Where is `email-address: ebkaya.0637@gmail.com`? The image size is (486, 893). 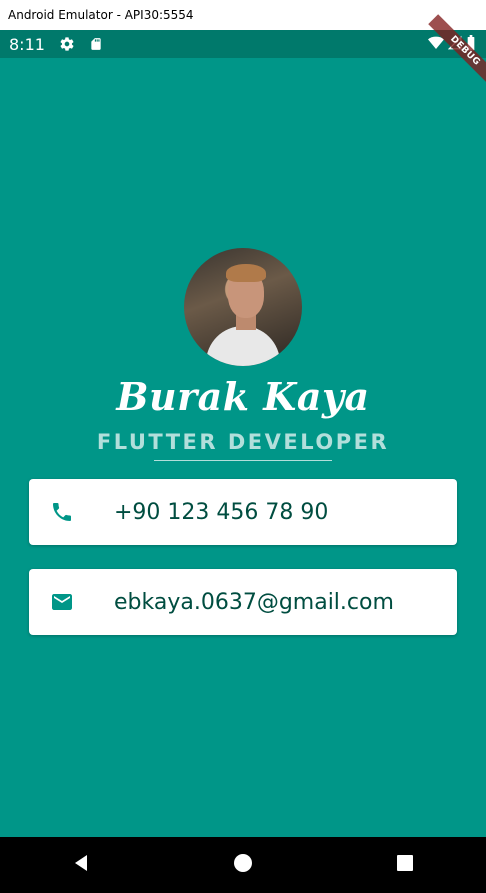
email-address: ebkaya.0637@gmail.com is located at coordinates (254, 602).